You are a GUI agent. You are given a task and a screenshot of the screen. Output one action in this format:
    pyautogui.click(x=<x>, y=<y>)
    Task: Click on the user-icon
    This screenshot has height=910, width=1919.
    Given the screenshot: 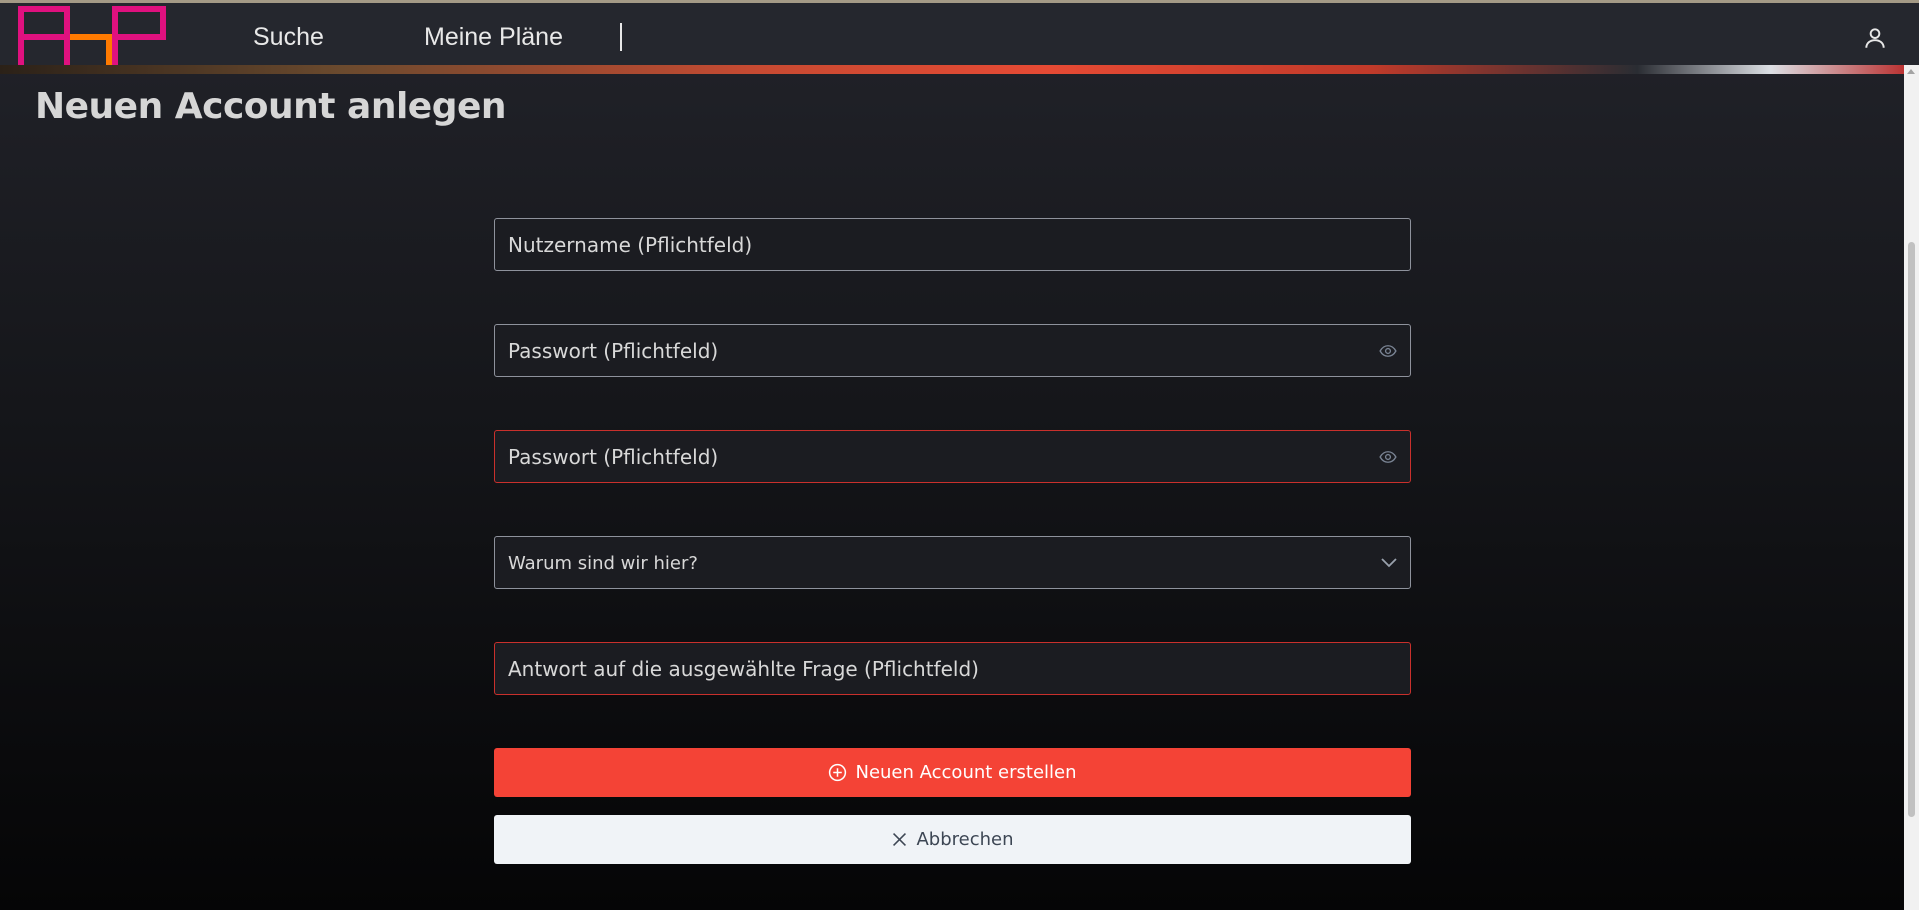 What is the action you would take?
    pyautogui.click(x=1875, y=38)
    